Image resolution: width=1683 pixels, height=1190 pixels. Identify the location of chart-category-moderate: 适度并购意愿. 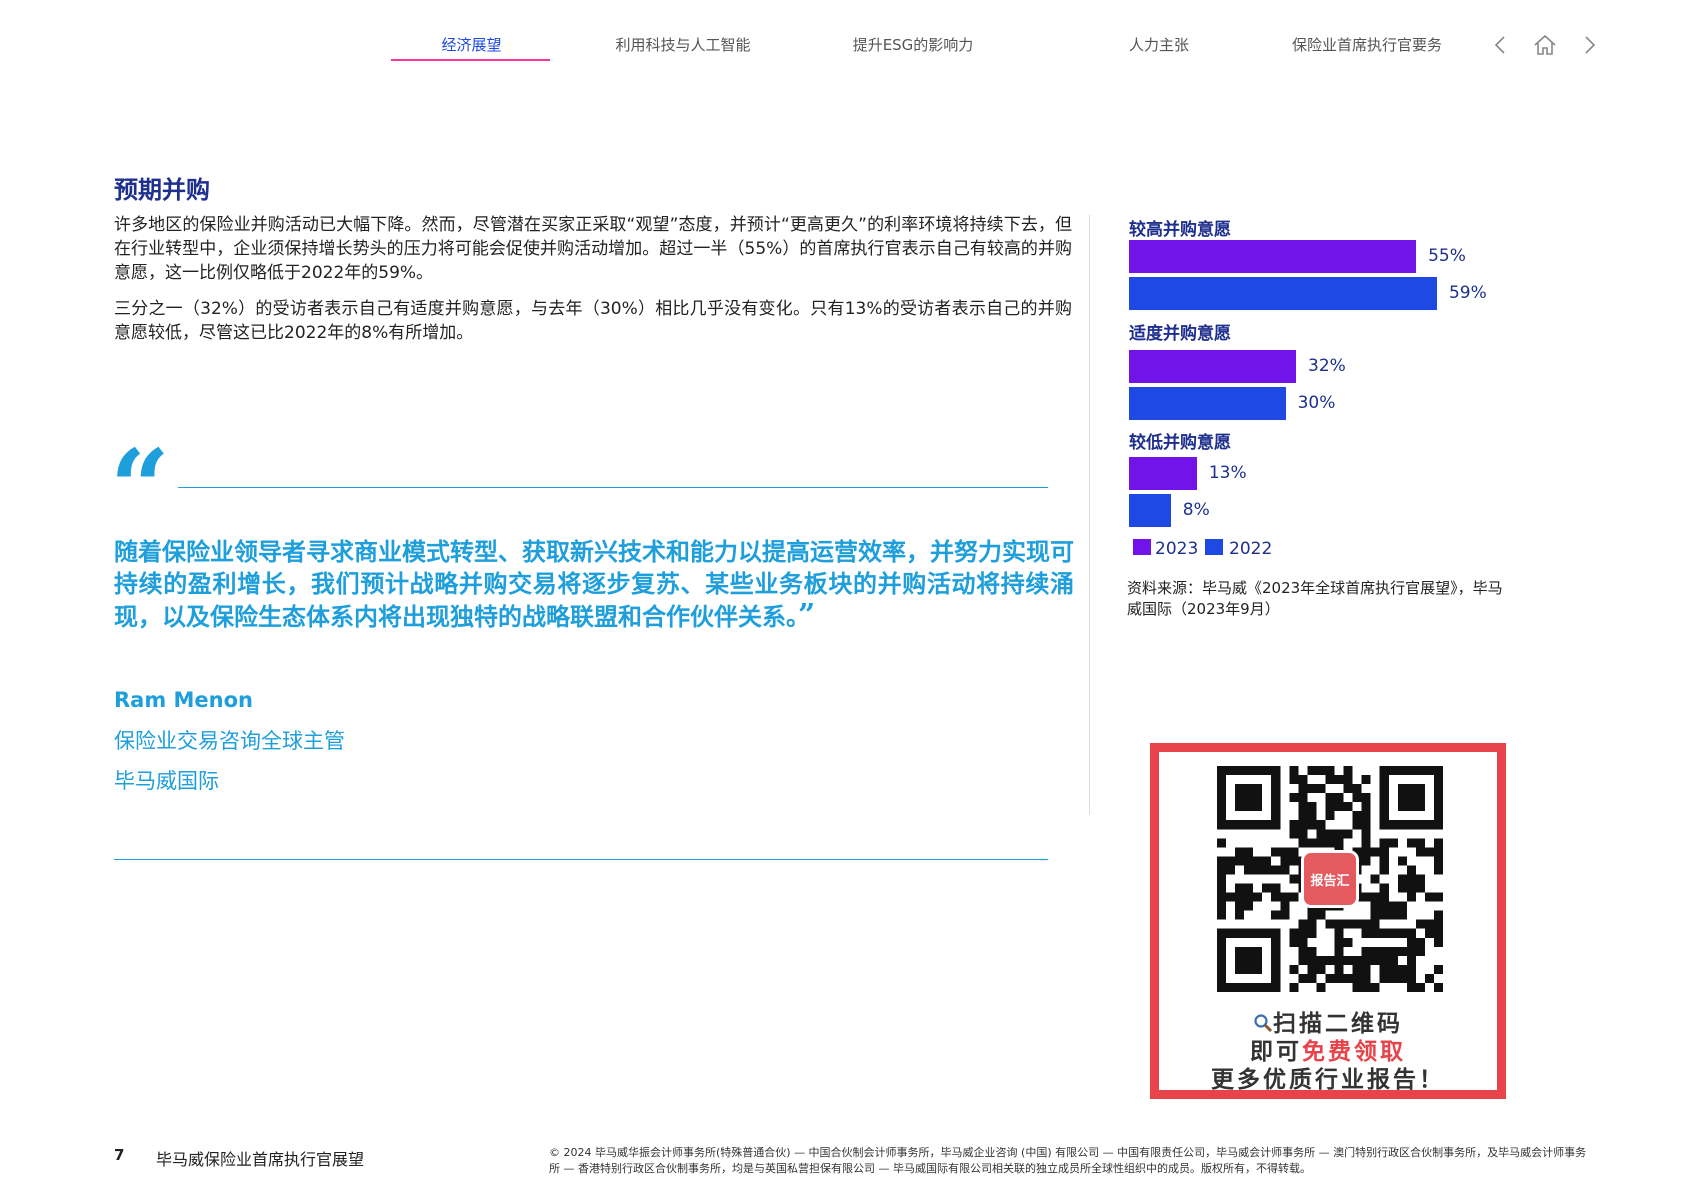
(1180, 334).